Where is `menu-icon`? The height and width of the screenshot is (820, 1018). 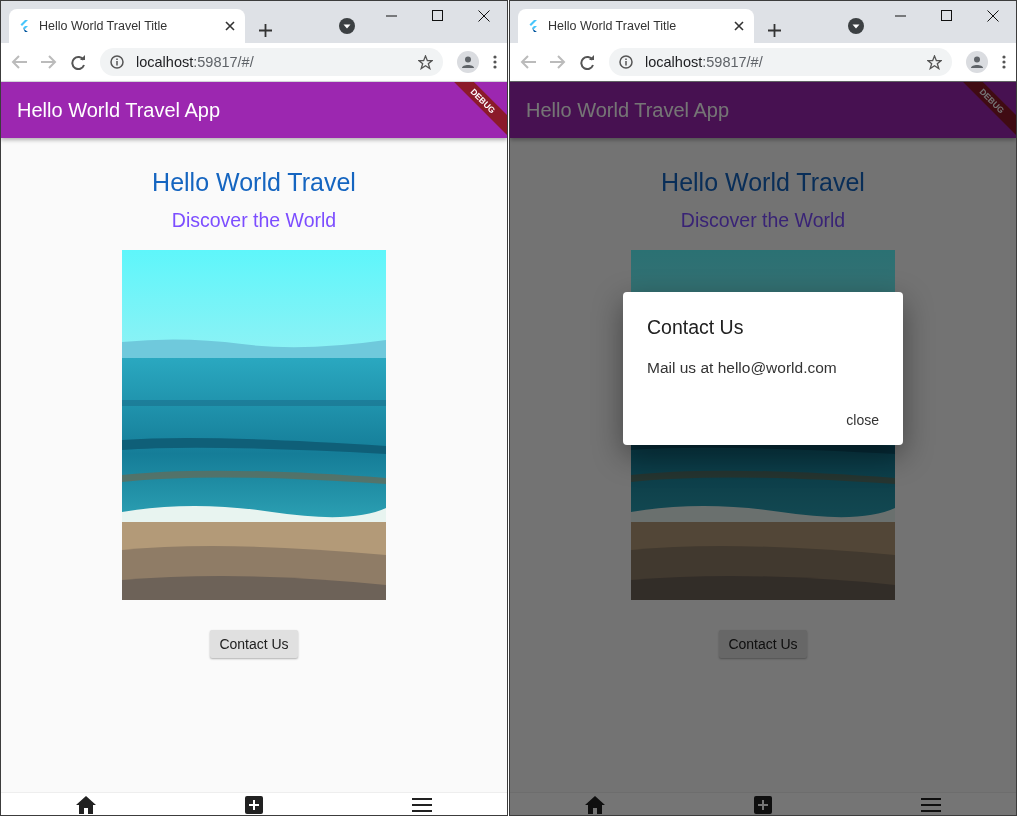
menu-icon is located at coordinates (422, 805).